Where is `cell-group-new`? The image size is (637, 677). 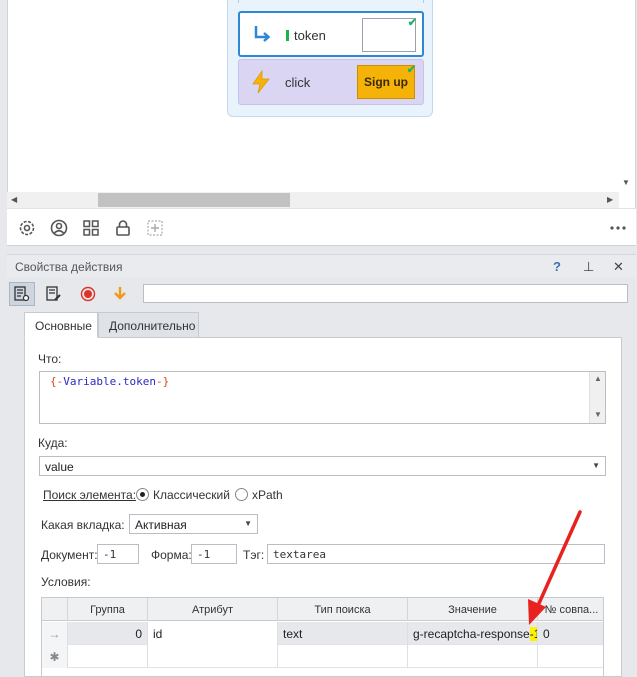
cell-group-new is located at coordinates (108, 656).